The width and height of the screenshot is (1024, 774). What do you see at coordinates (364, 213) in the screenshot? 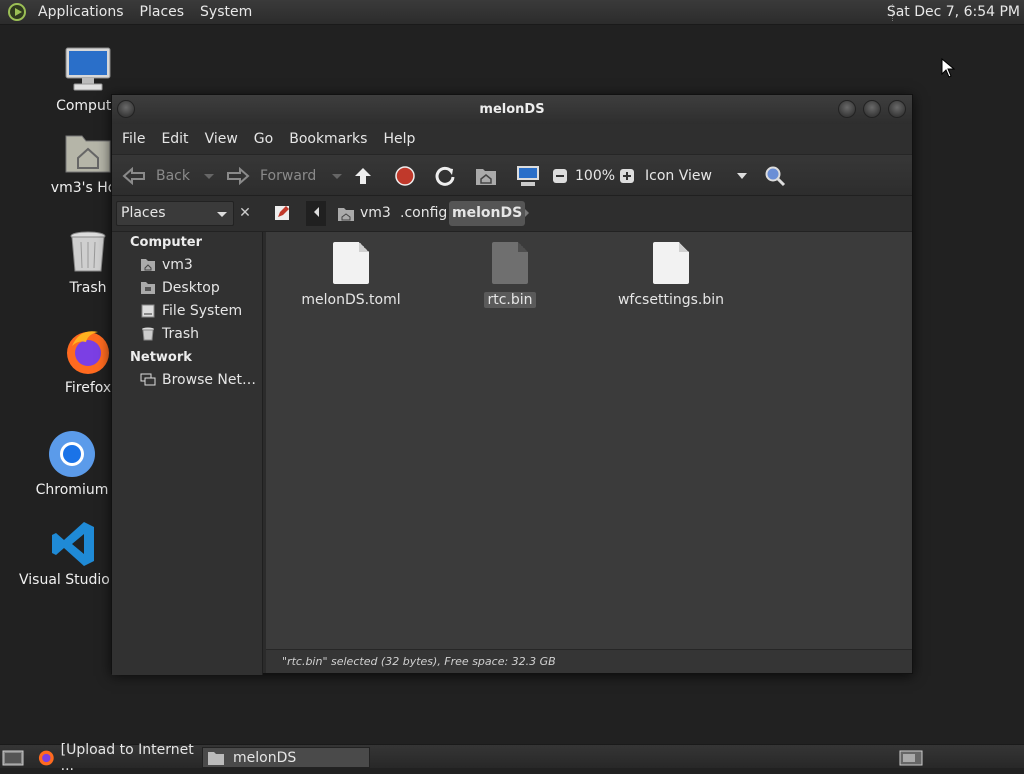
I see `breadcrumb-vm3: vm3` at bounding box center [364, 213].